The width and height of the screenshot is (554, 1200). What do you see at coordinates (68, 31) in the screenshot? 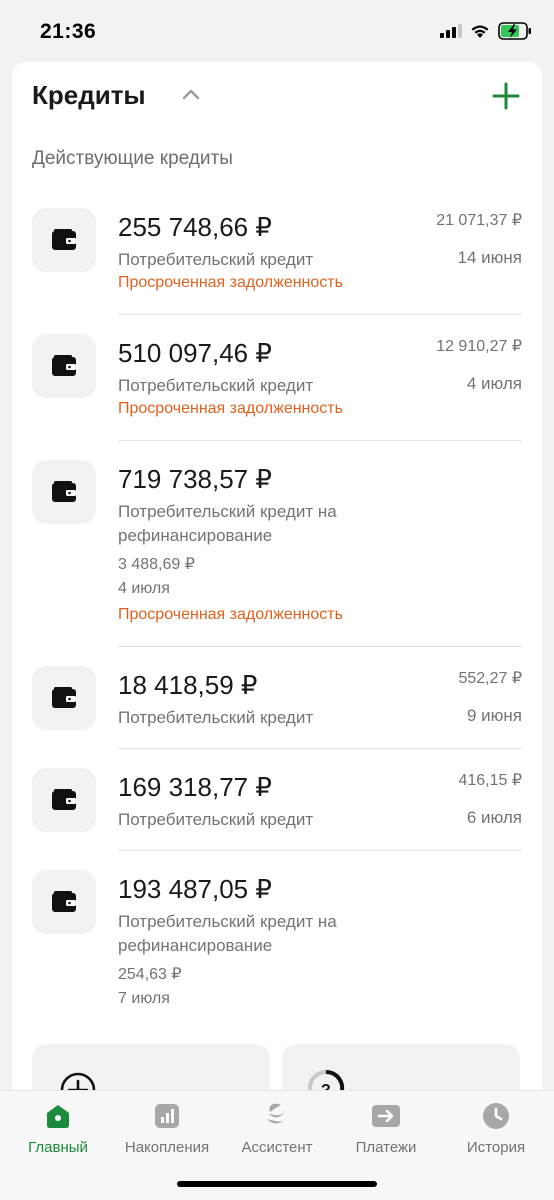
I see `status-time: 21:36` at bounding box center [68, 31].